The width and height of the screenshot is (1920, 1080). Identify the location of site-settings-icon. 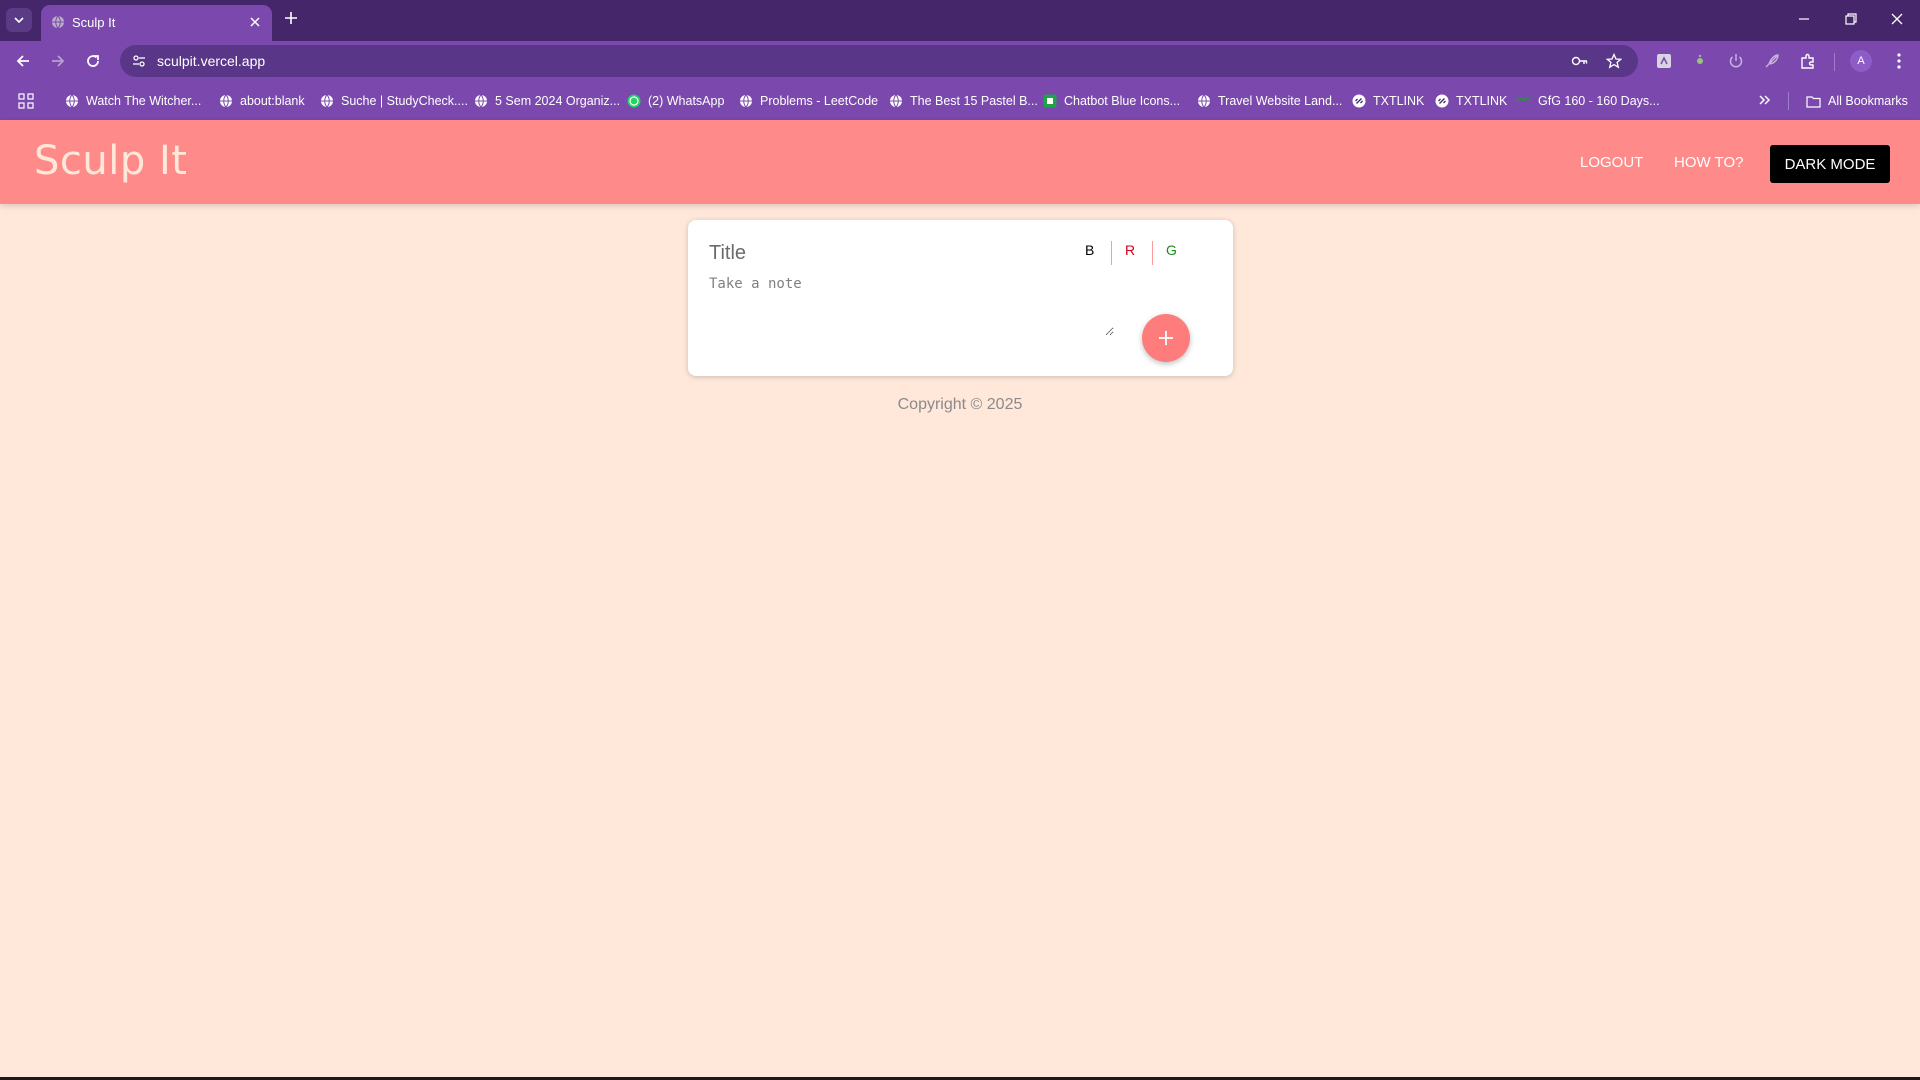
(139, 61).